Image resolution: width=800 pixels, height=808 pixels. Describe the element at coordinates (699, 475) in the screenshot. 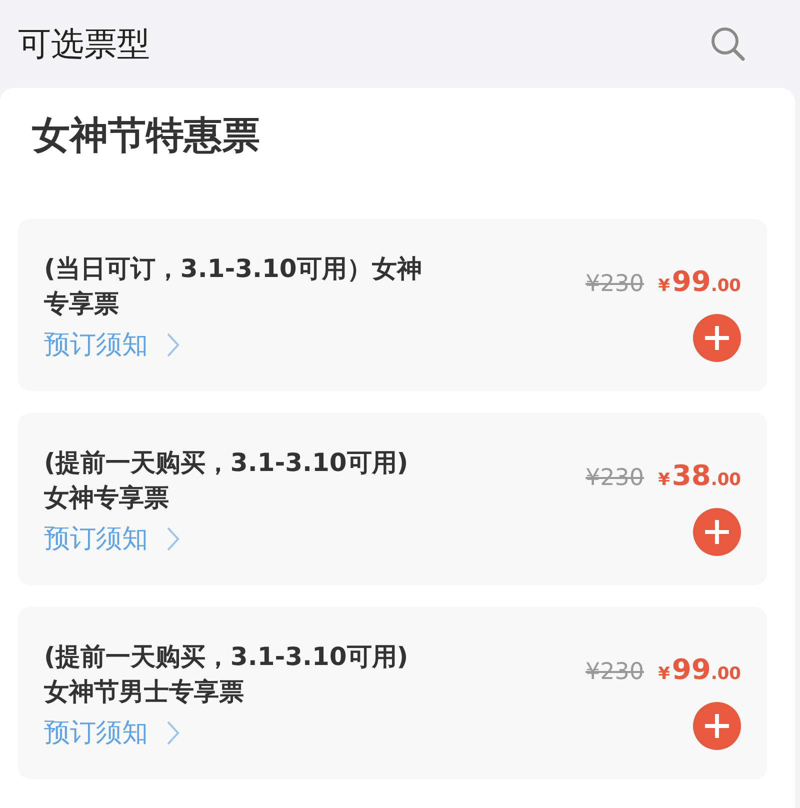

I see `sale-price: ¥38.00` at that location.